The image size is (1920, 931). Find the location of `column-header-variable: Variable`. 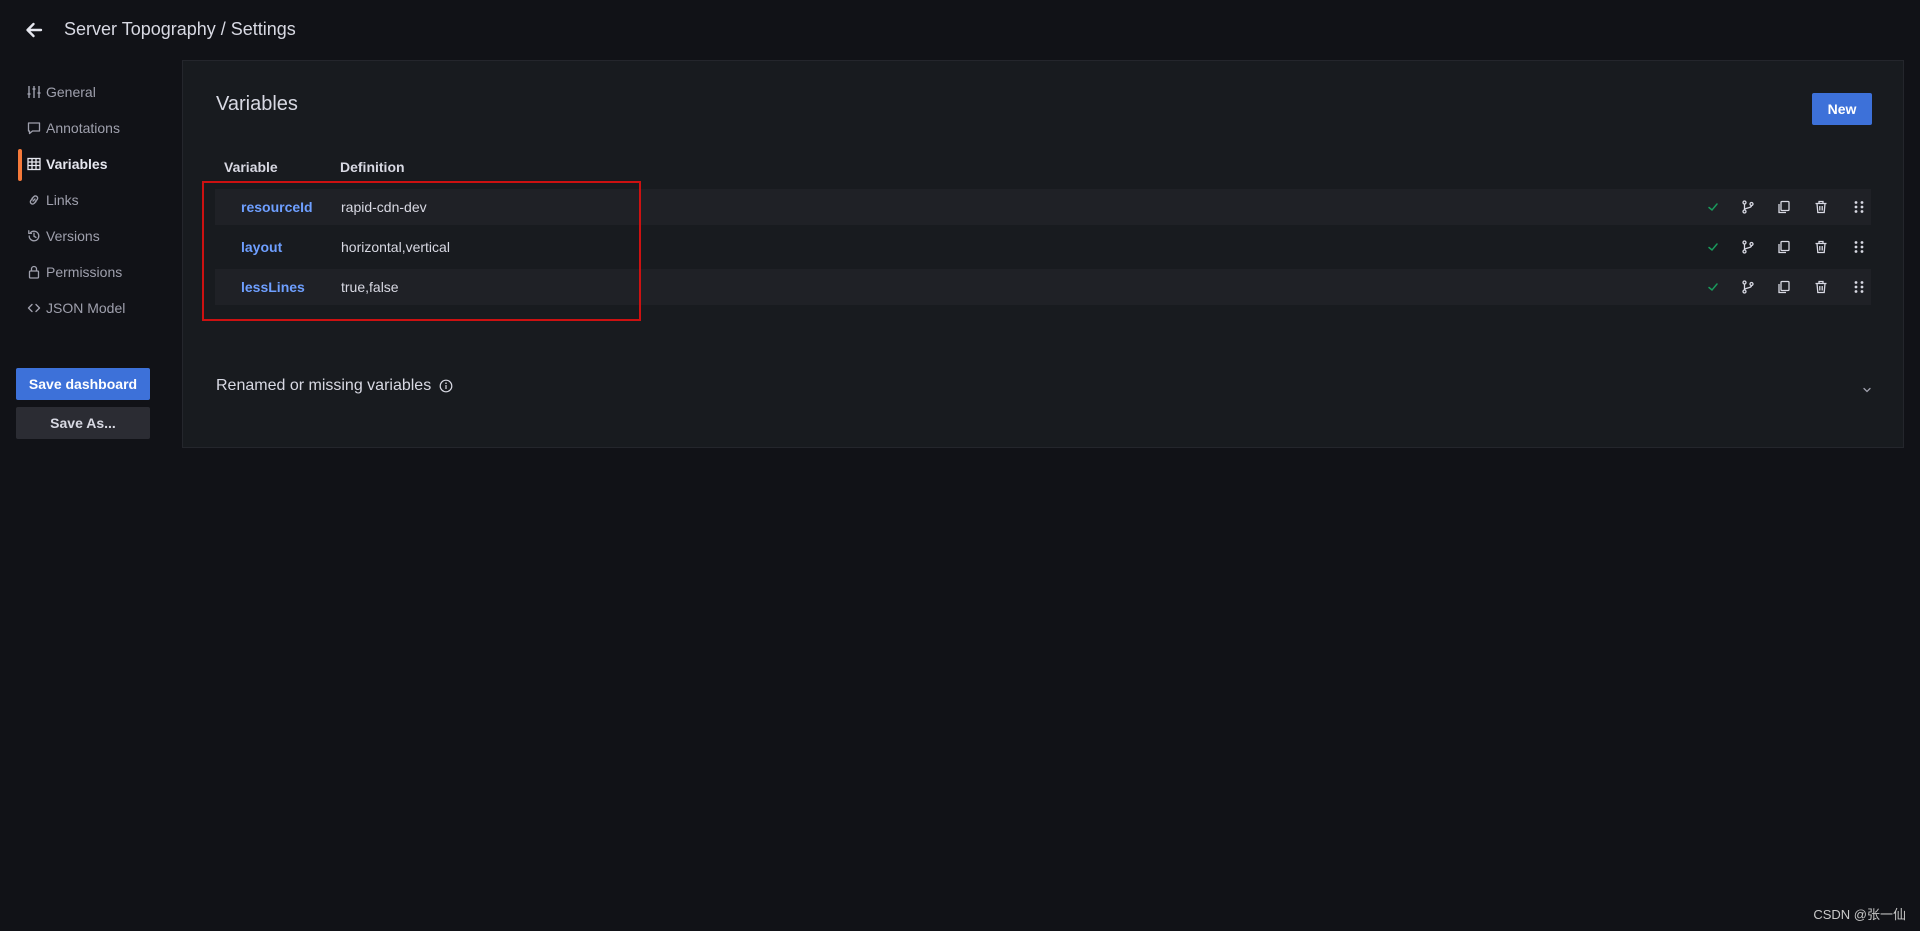

column-header-variable: Variable is located at coordinates (251, 167).